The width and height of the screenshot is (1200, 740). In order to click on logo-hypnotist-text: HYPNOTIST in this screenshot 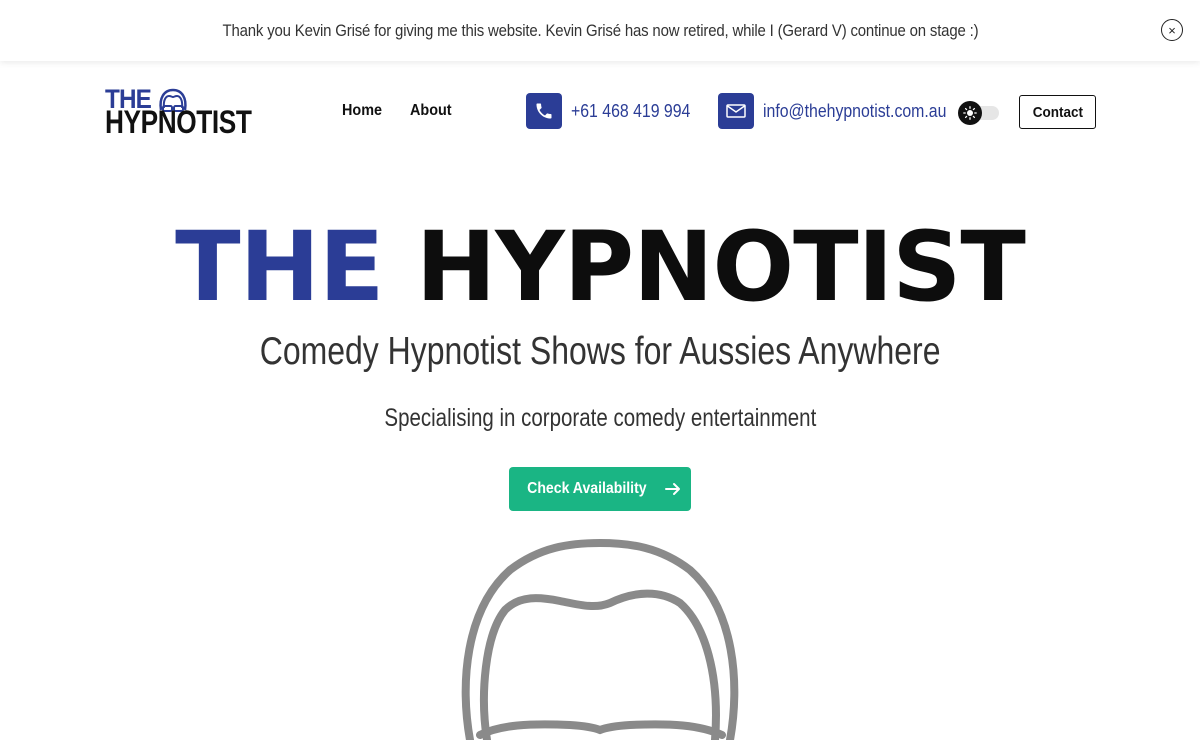, I will do `click(178, 122)`.